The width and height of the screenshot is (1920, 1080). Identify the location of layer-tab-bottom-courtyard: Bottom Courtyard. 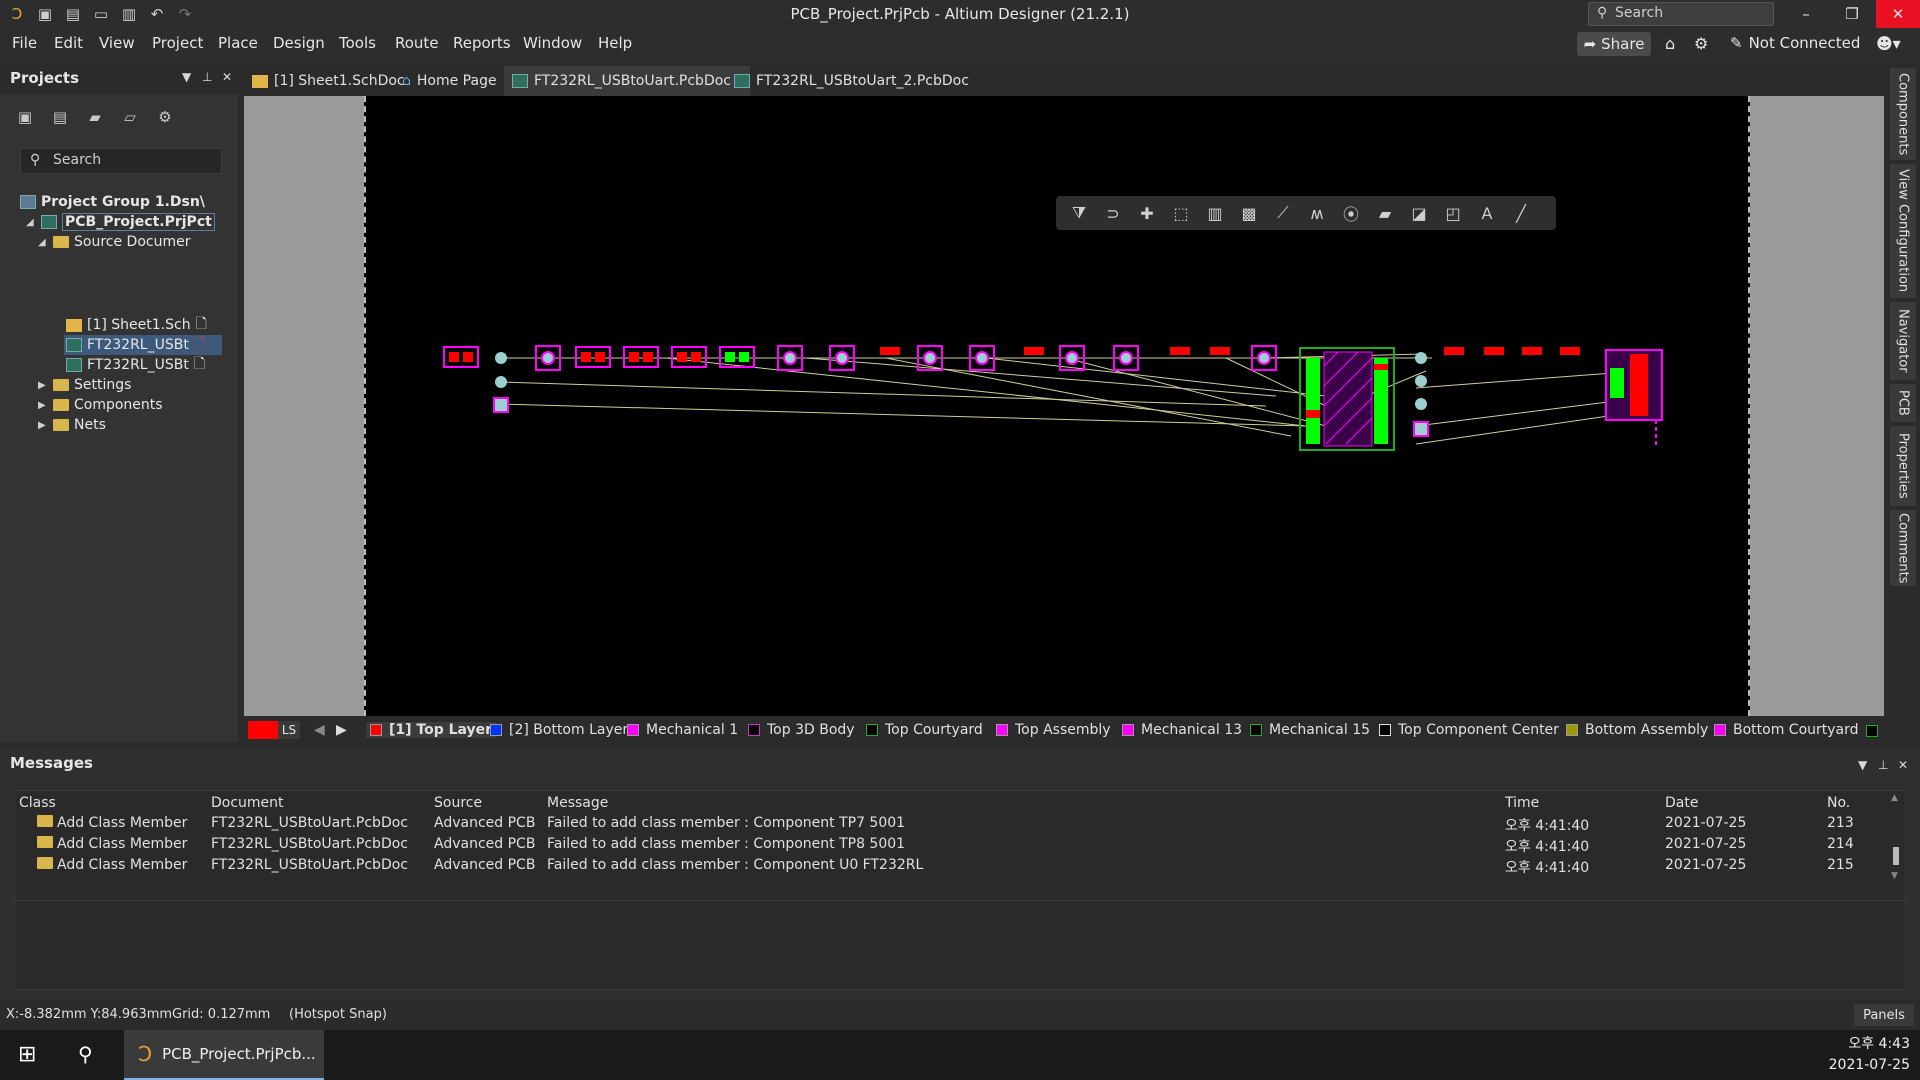
(1786, 730).